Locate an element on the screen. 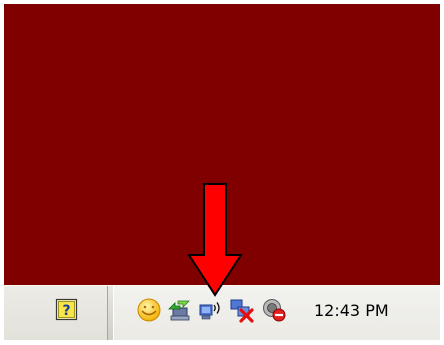 The width and height of the screenshot is (444, 345). quick-launch-area: ? is located at coordinates (56, 313).